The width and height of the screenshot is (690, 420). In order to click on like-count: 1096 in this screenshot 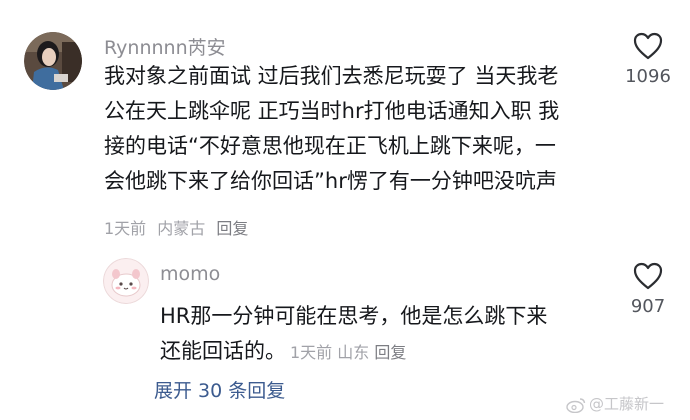, I will do `click(648, 76)`.